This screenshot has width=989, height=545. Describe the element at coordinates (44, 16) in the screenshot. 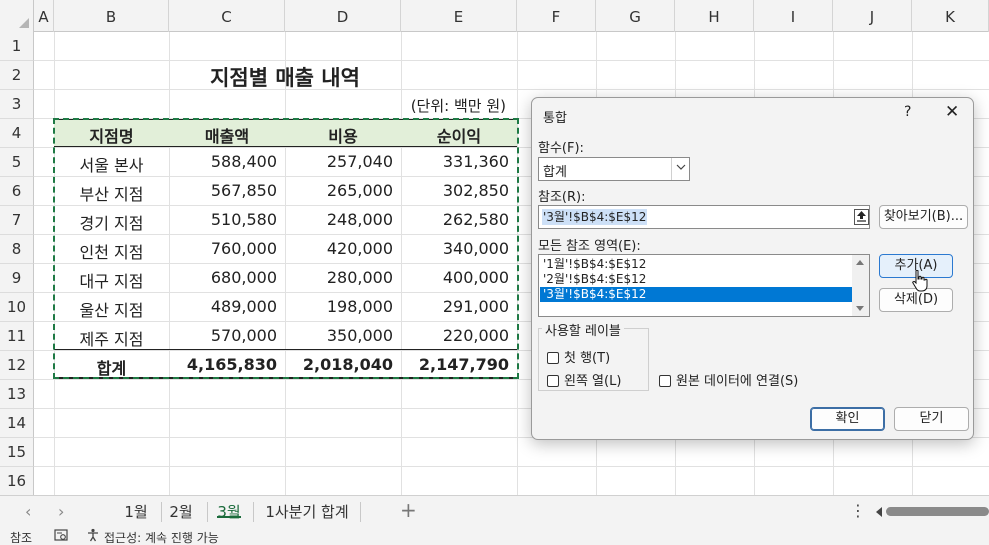

I see `column-header-a: A` at that location.